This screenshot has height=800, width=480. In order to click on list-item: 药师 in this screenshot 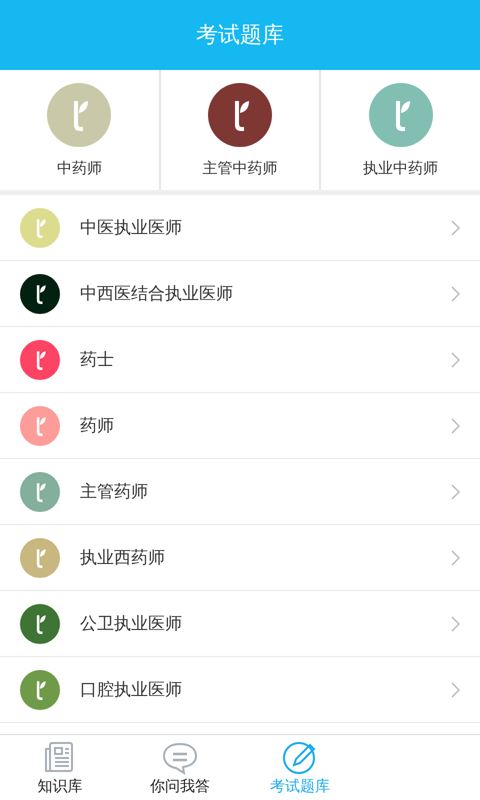, I will do `click(240, 426)`.